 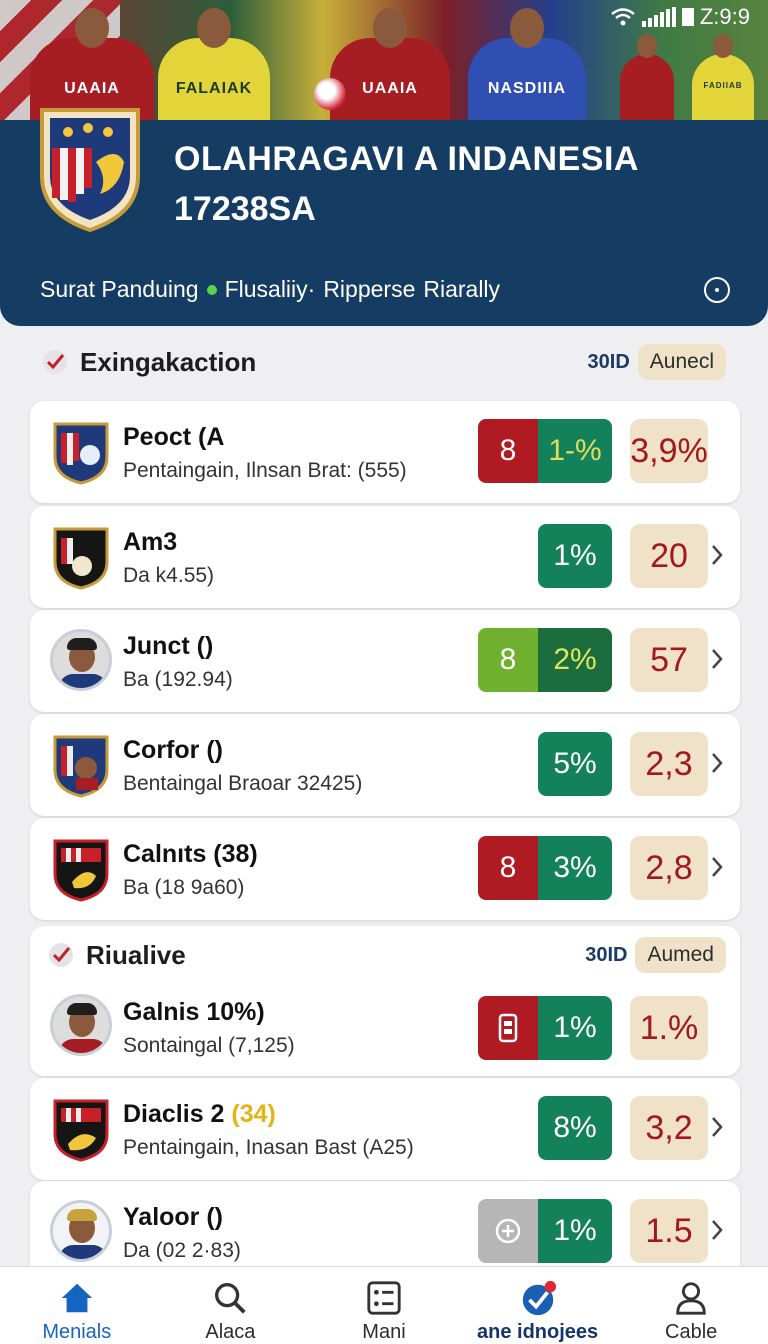 I want to click on section-title: Riualive, so click(x=136, y=954).